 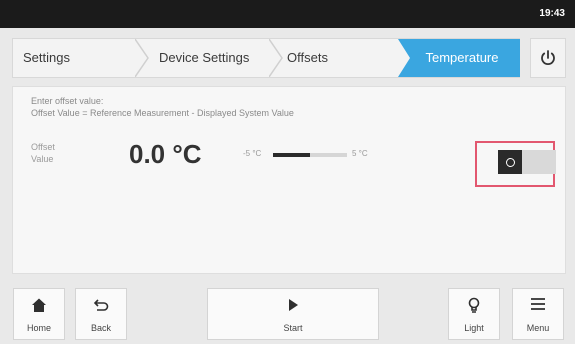 I want to click on range-min-label: -5 °C, so click(x=252, y=153).